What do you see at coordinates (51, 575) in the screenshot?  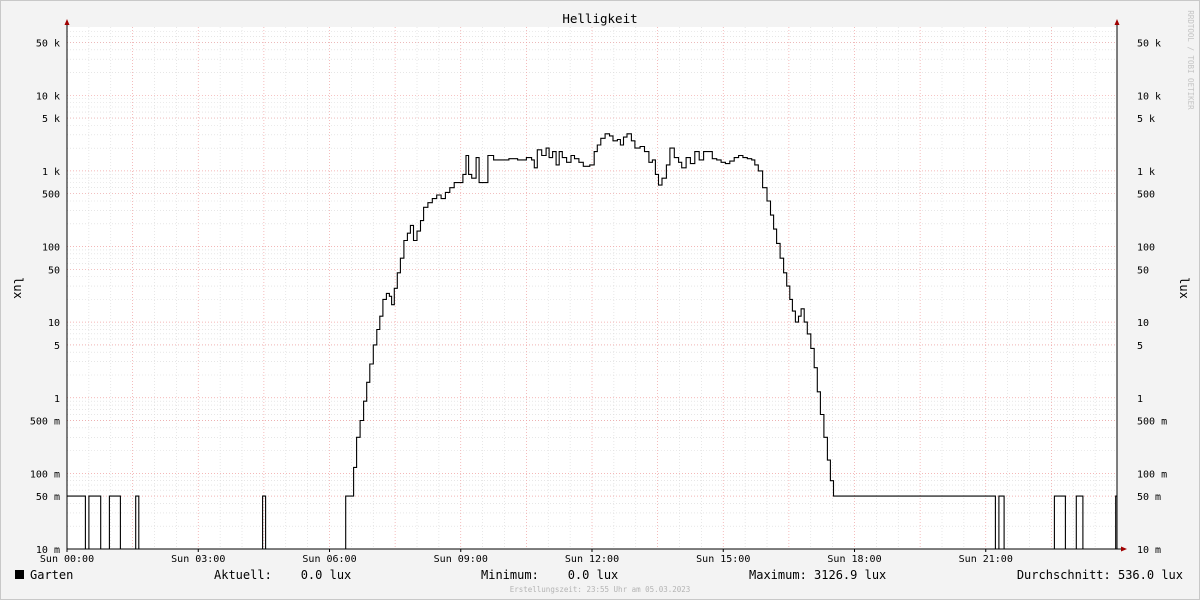 I see `legend-series-name: Garten` at bounding box center [51, 575].